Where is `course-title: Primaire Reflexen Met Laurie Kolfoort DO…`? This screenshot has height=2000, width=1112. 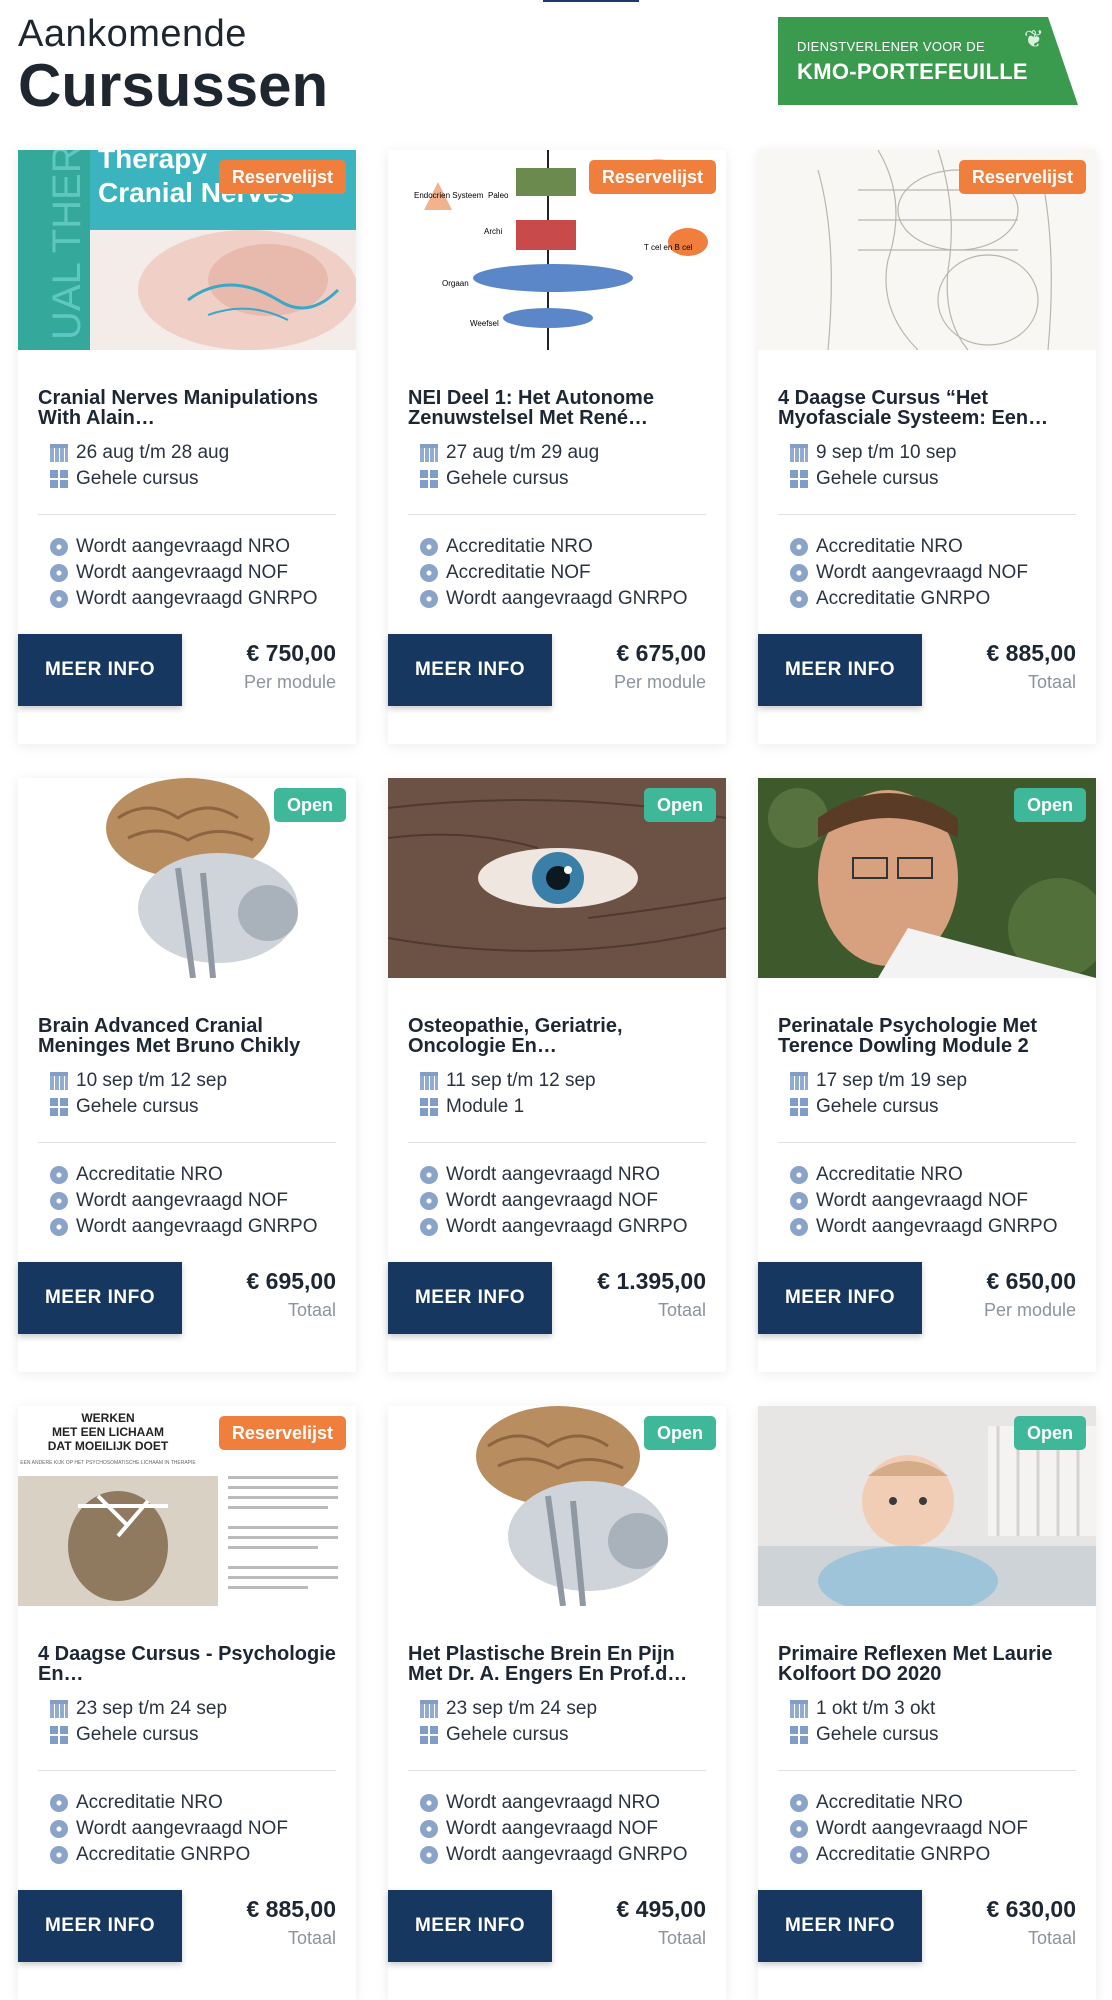 course-title: Primaire Reflexen Met Laurie Kolfoort DO… is located at coordinates (928, 1664).